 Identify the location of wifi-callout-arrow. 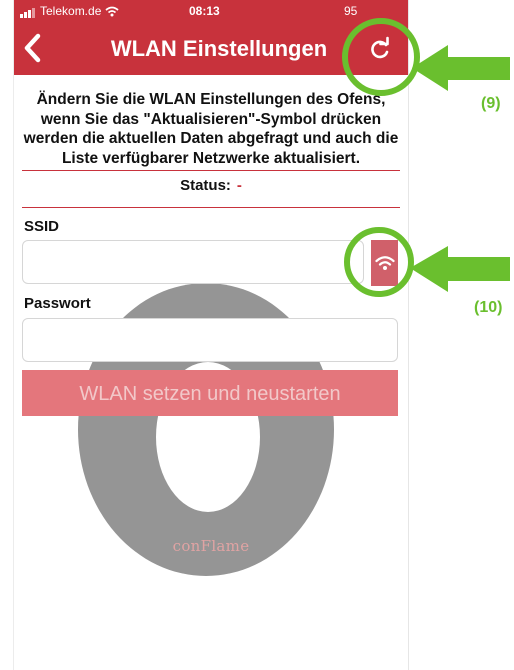
(460, 269).